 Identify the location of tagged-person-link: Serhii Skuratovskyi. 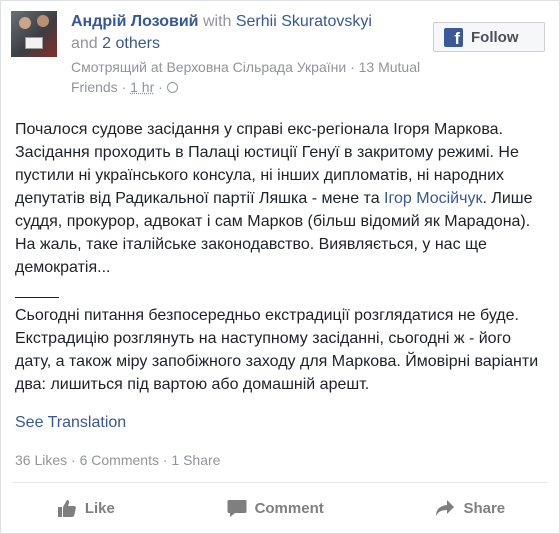
(304, 21).